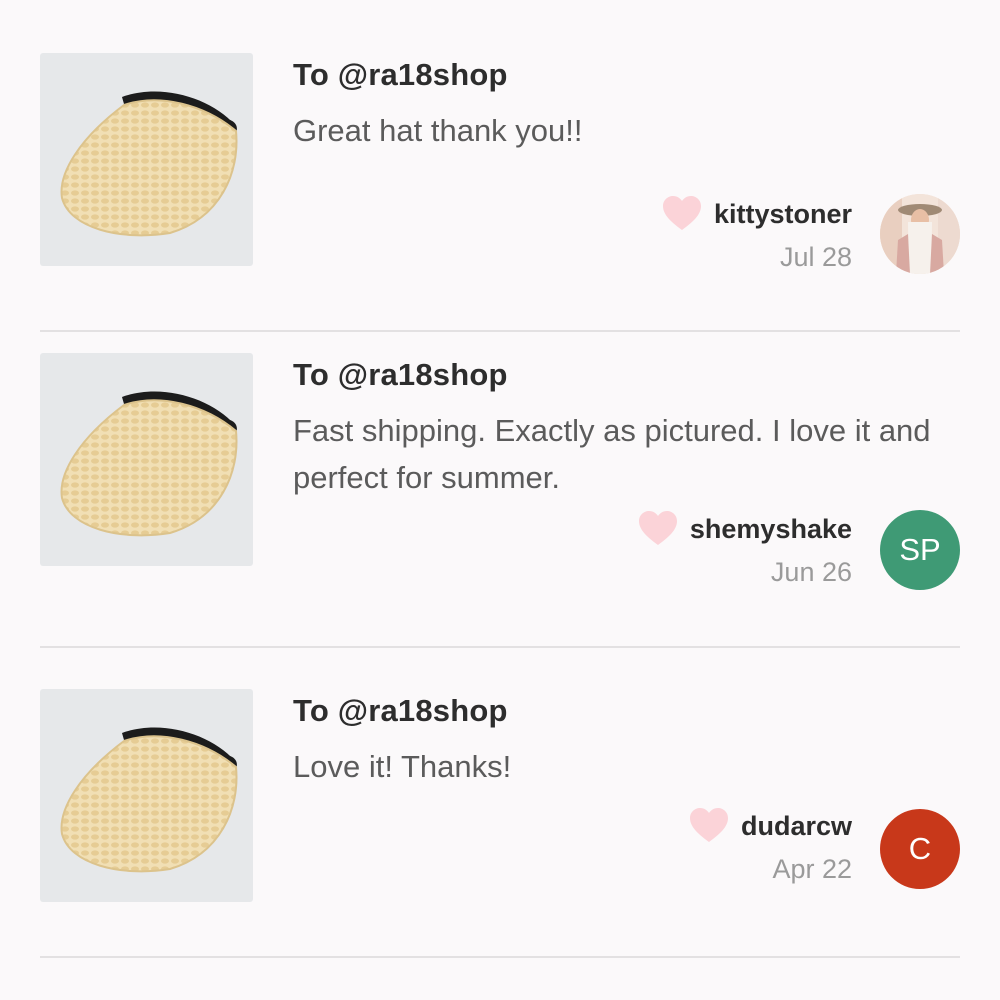 This screenshot has height=1000, width=1000. What do you see at coordinates (783, 214) in the screenshot?
I see `reviewer-username: kittystoner` at bounding box center [783, 214].